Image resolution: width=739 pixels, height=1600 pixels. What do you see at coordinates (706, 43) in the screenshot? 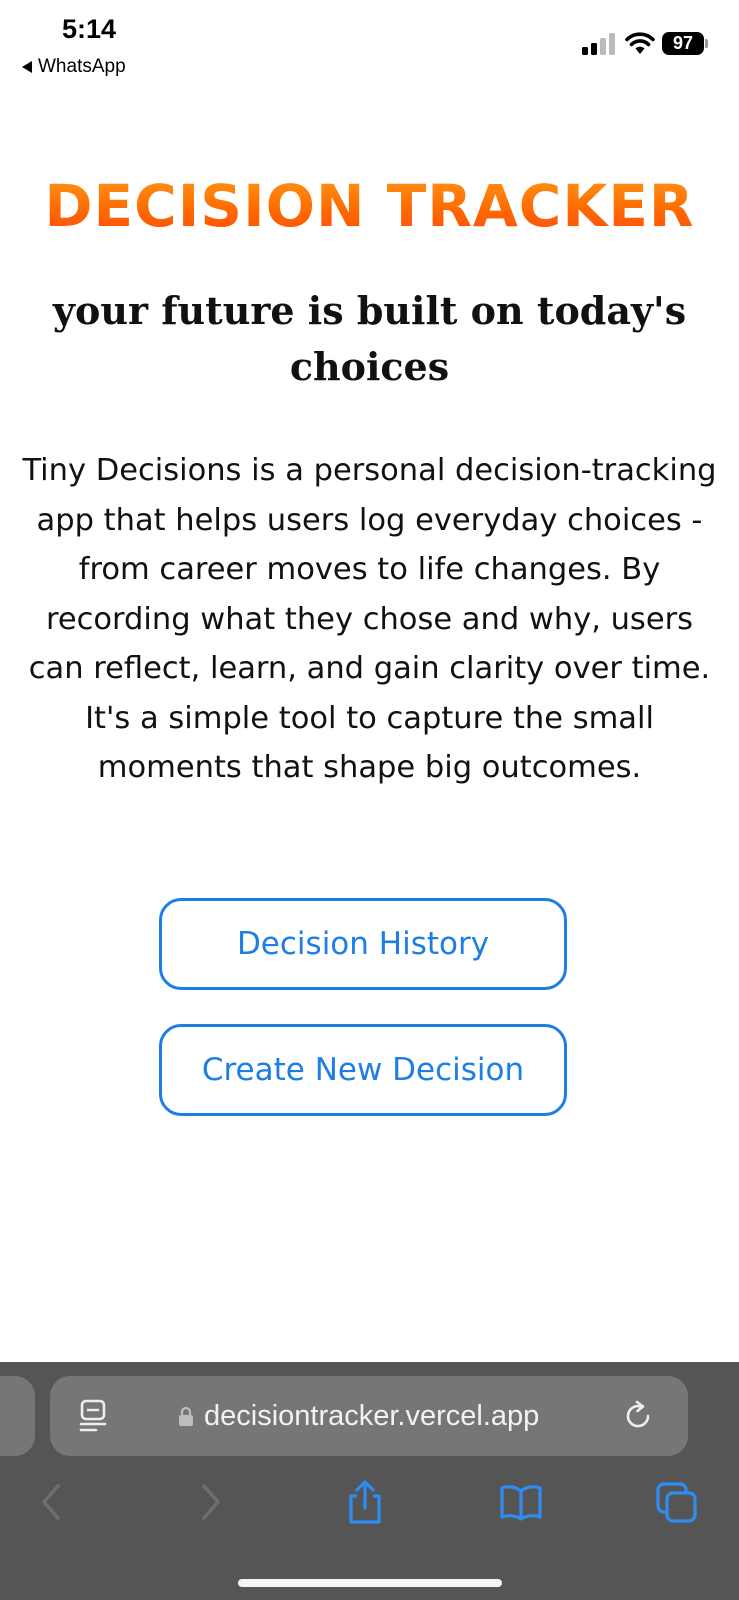
I see `battery-nub` at bounding box center [706, 43].